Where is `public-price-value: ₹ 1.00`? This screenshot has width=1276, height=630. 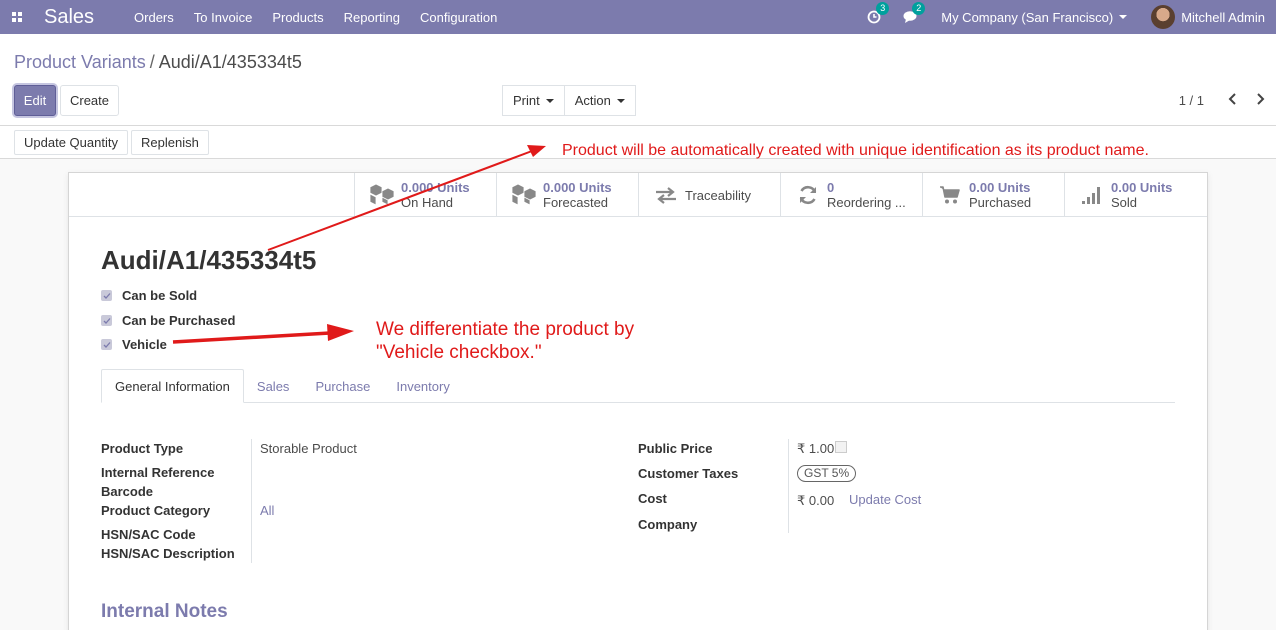
public-price-value: ₹ 1.00 is located at coordinates (815, 449).